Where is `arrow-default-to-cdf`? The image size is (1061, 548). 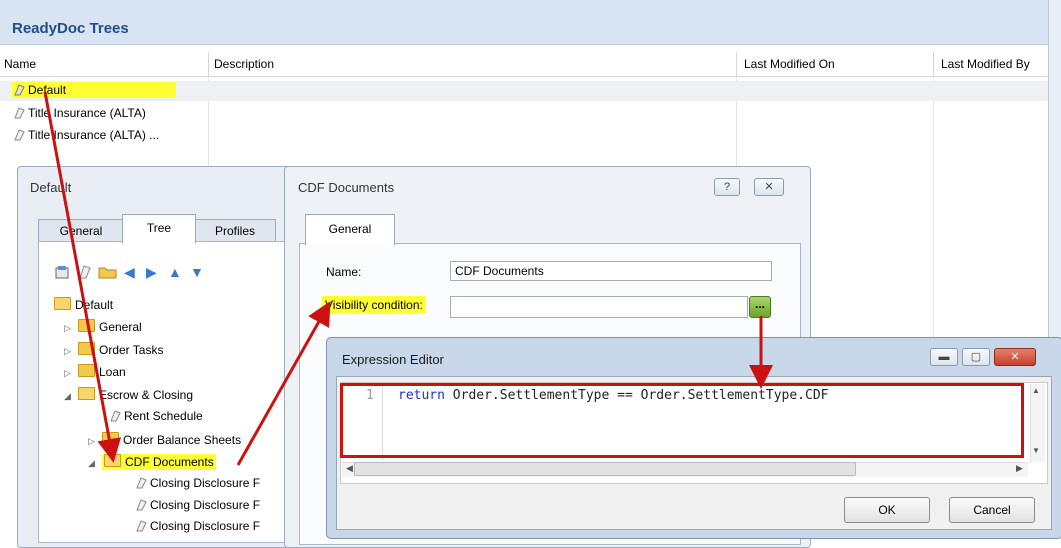
arrow-default-to-cdf is located at coordinates (82, 277).